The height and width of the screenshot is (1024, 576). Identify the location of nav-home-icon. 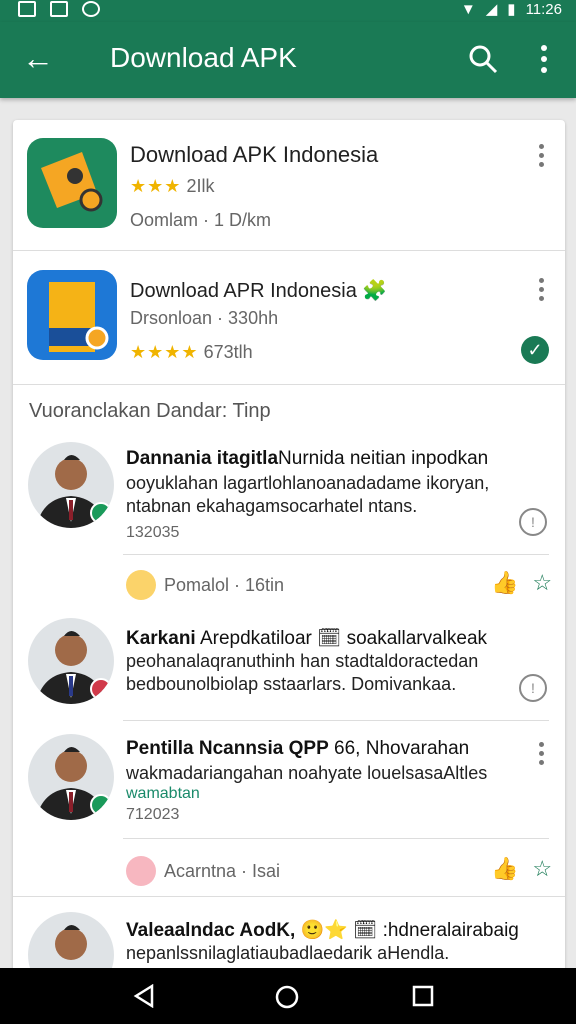
(287, 997).